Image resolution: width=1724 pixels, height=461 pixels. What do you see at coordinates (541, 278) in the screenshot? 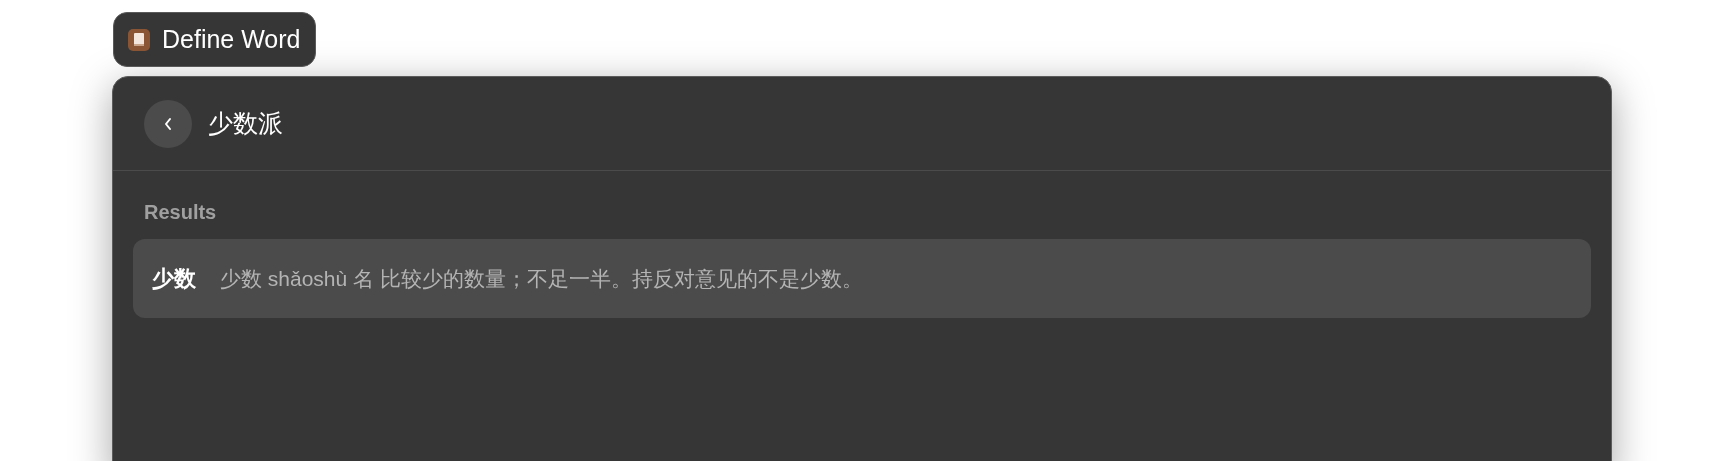
I see `result-definition: 少数 shǎoshù 名 比较少的数量；不足一半。持反对意见的不是少数。` at bounding box center [541, 278].